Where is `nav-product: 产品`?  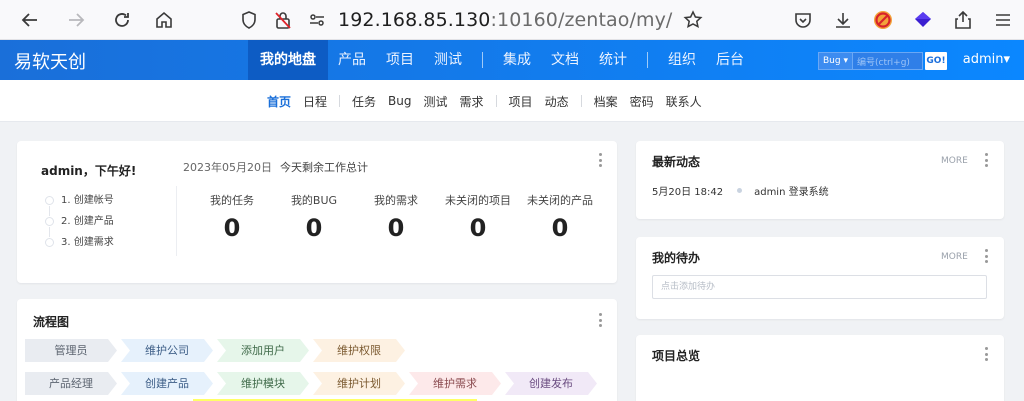
nav-product: 产品 is located at coordinates (352, 60).